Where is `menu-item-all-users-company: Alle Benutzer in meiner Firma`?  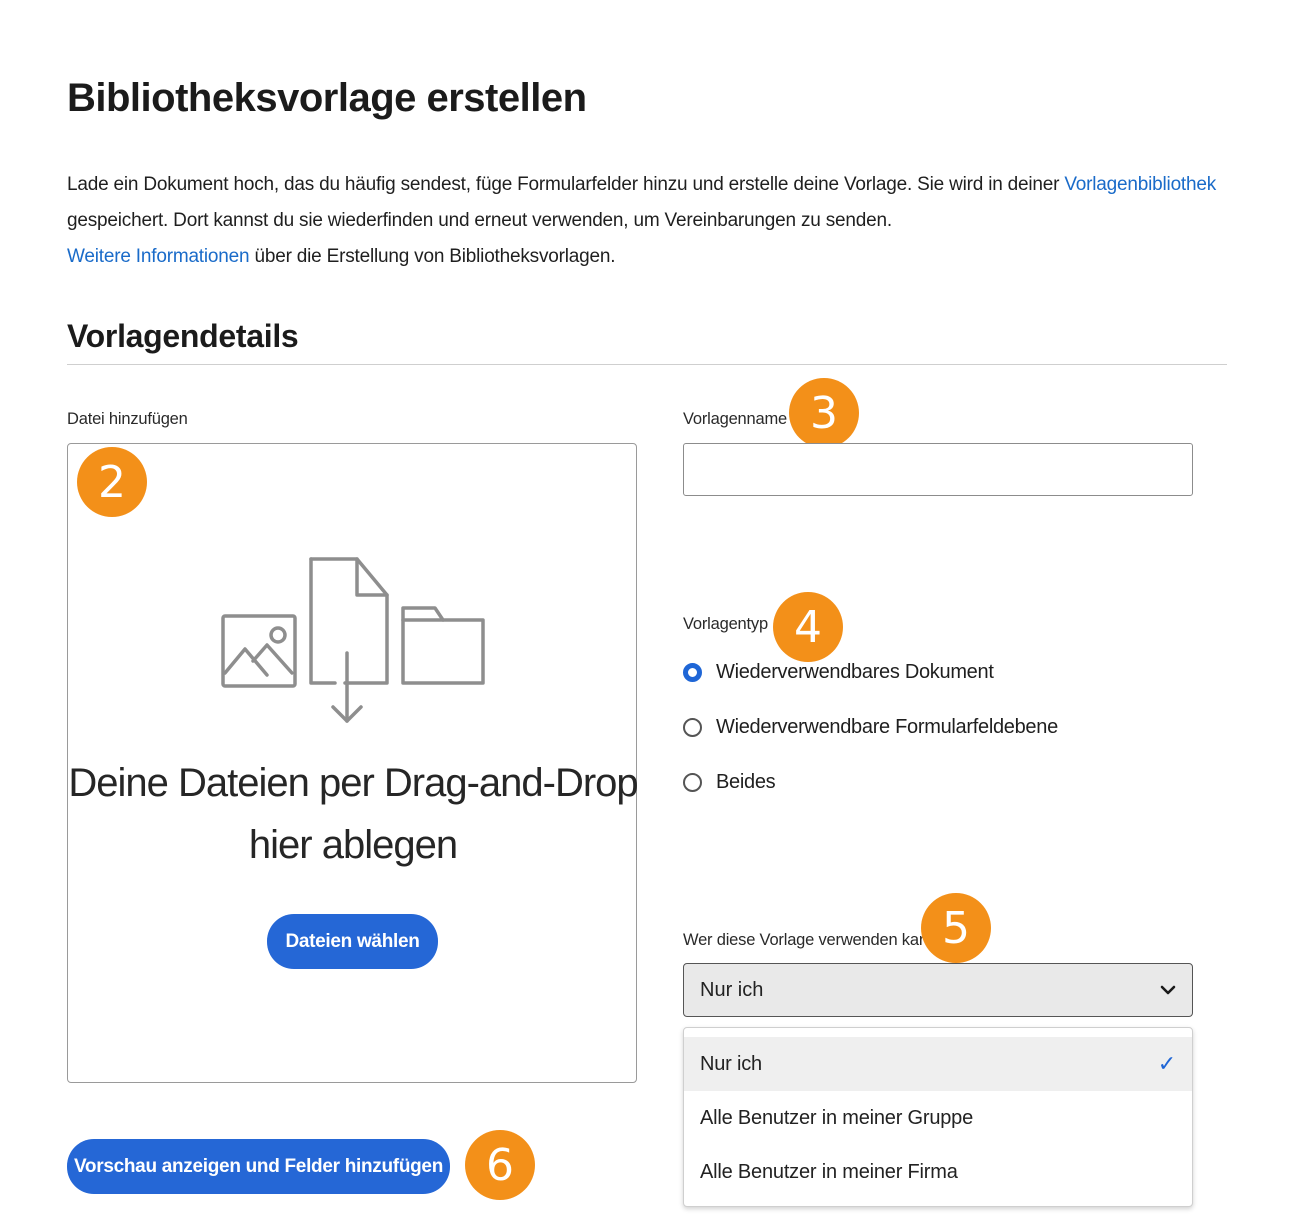 menu-item-all-users-company: Alle Benutzer in meiner Firma is located at coordinates (938, 1172).